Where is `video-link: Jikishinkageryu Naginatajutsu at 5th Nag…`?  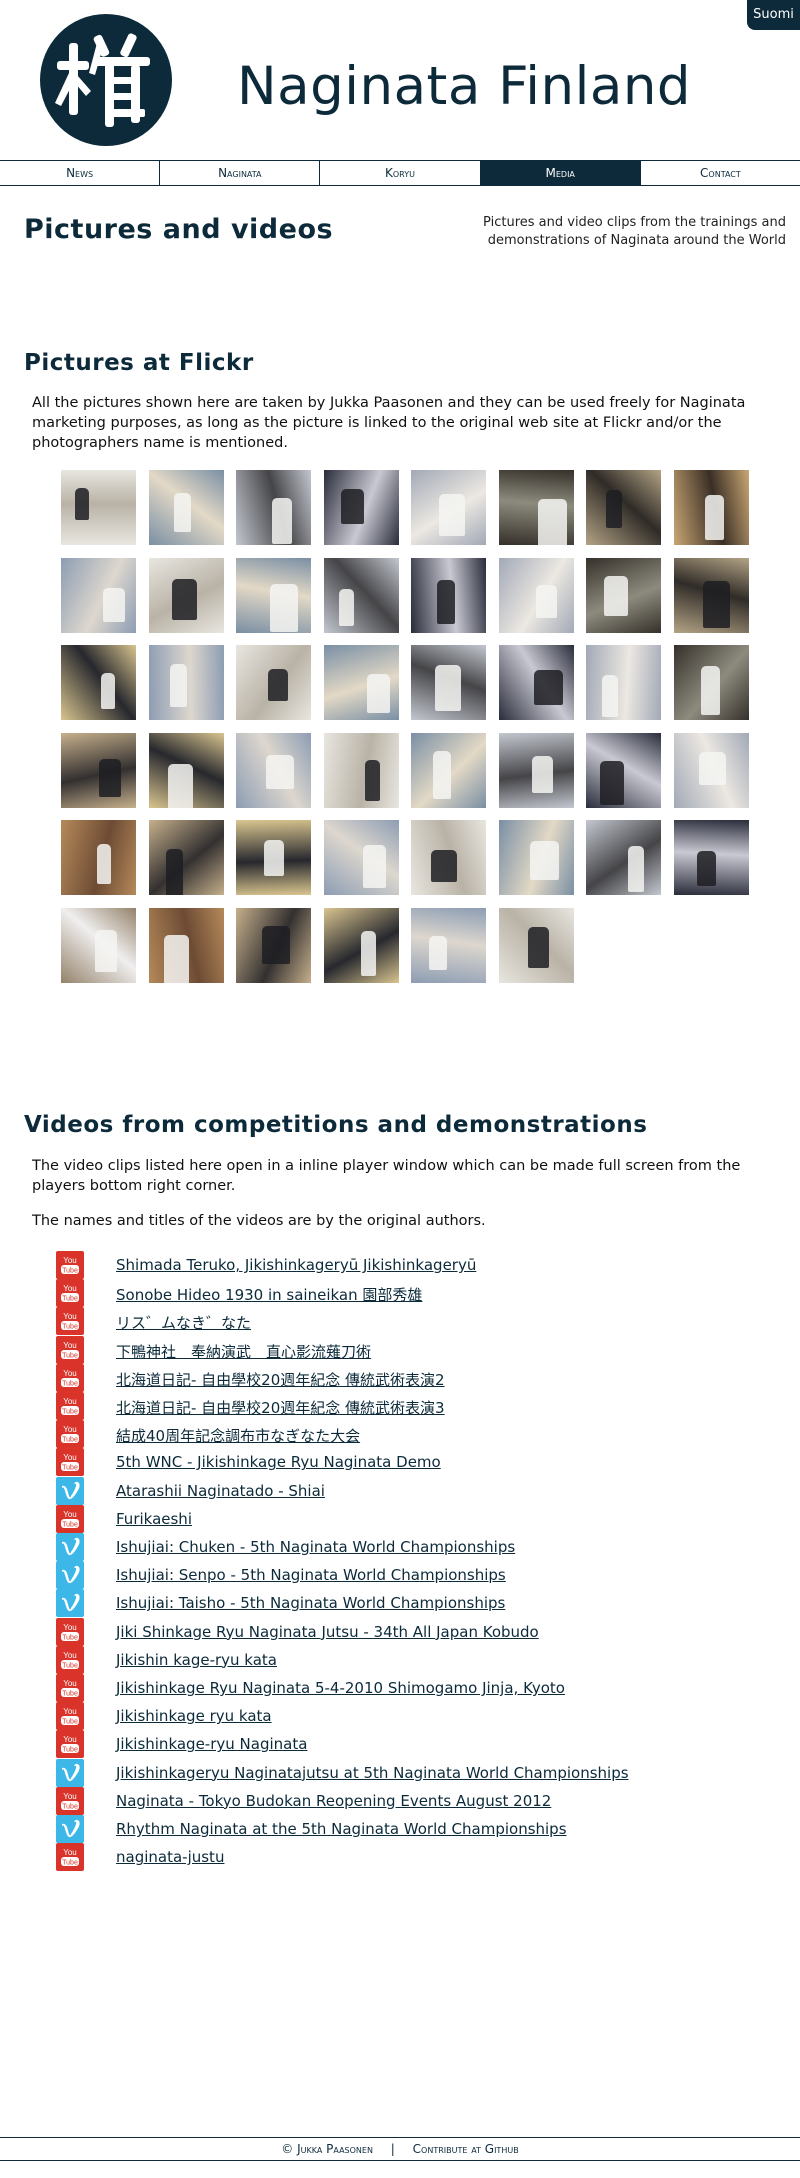 video-link: Jikishinkageryu Naginatajutsu at 5th Nag… is located at coordinates (372, 1773).